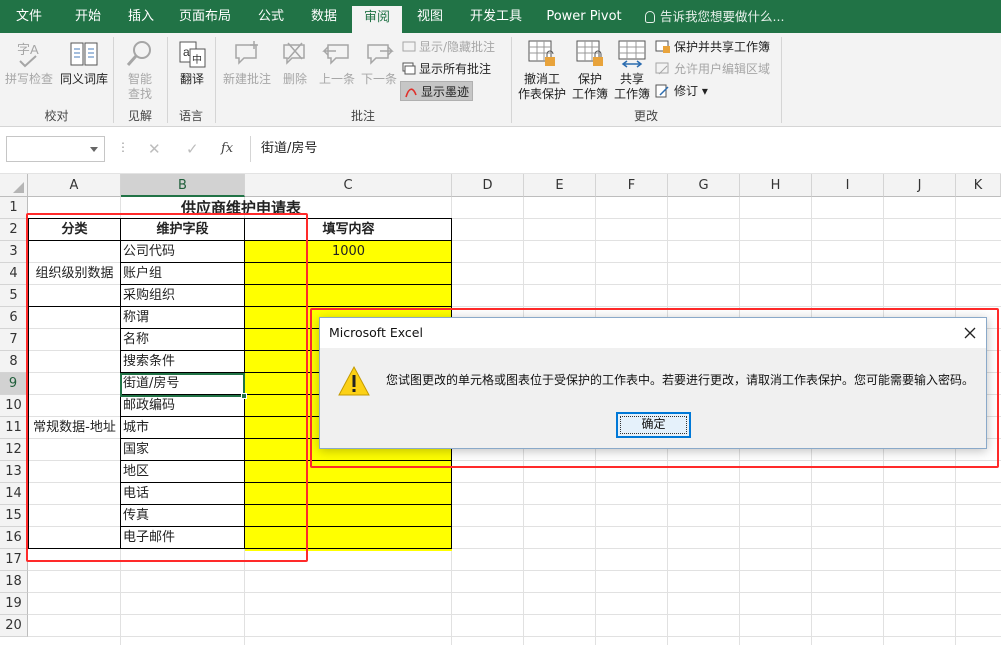 Image resolution: width=1001 pixels, height=645 pixels. Describe the element at coordinates (183, 185) in the screenshot. I see `column-header-b: B` at that location.